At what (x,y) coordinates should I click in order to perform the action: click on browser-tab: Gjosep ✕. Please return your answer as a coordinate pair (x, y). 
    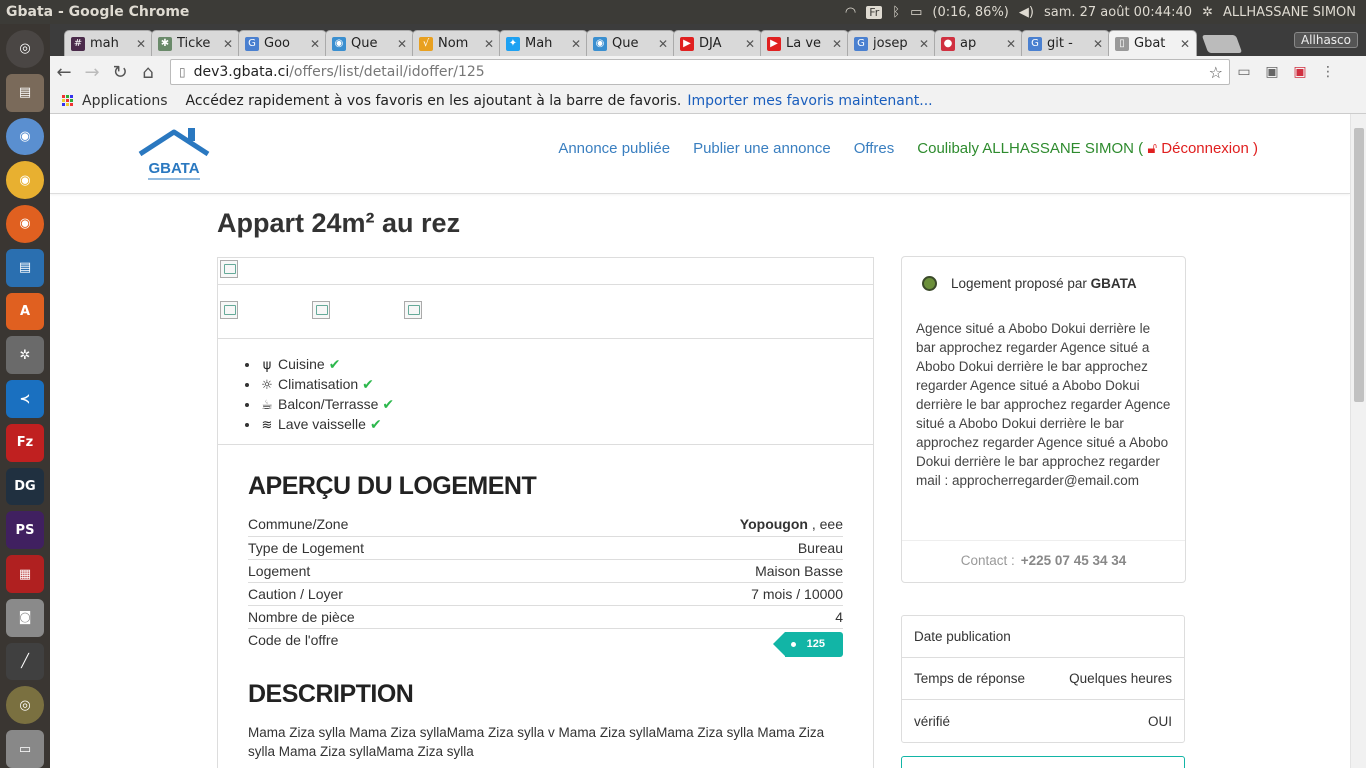
    Looking at the image, I should click on (891, 43).